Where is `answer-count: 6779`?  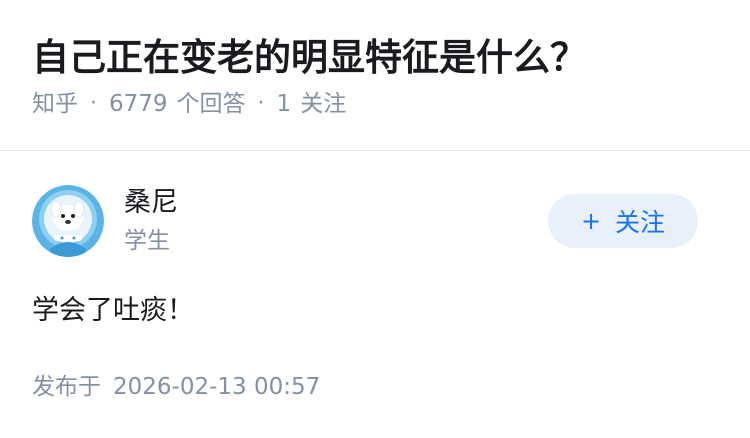
answer-count: 6779 is located at coordinates (138, 104).